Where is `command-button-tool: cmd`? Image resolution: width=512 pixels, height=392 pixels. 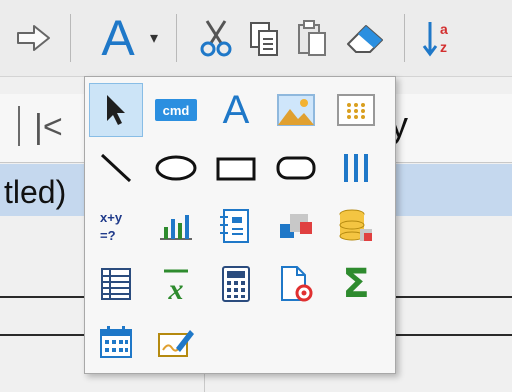
command-button-tool: cmd is located at coordinates (176, 110).